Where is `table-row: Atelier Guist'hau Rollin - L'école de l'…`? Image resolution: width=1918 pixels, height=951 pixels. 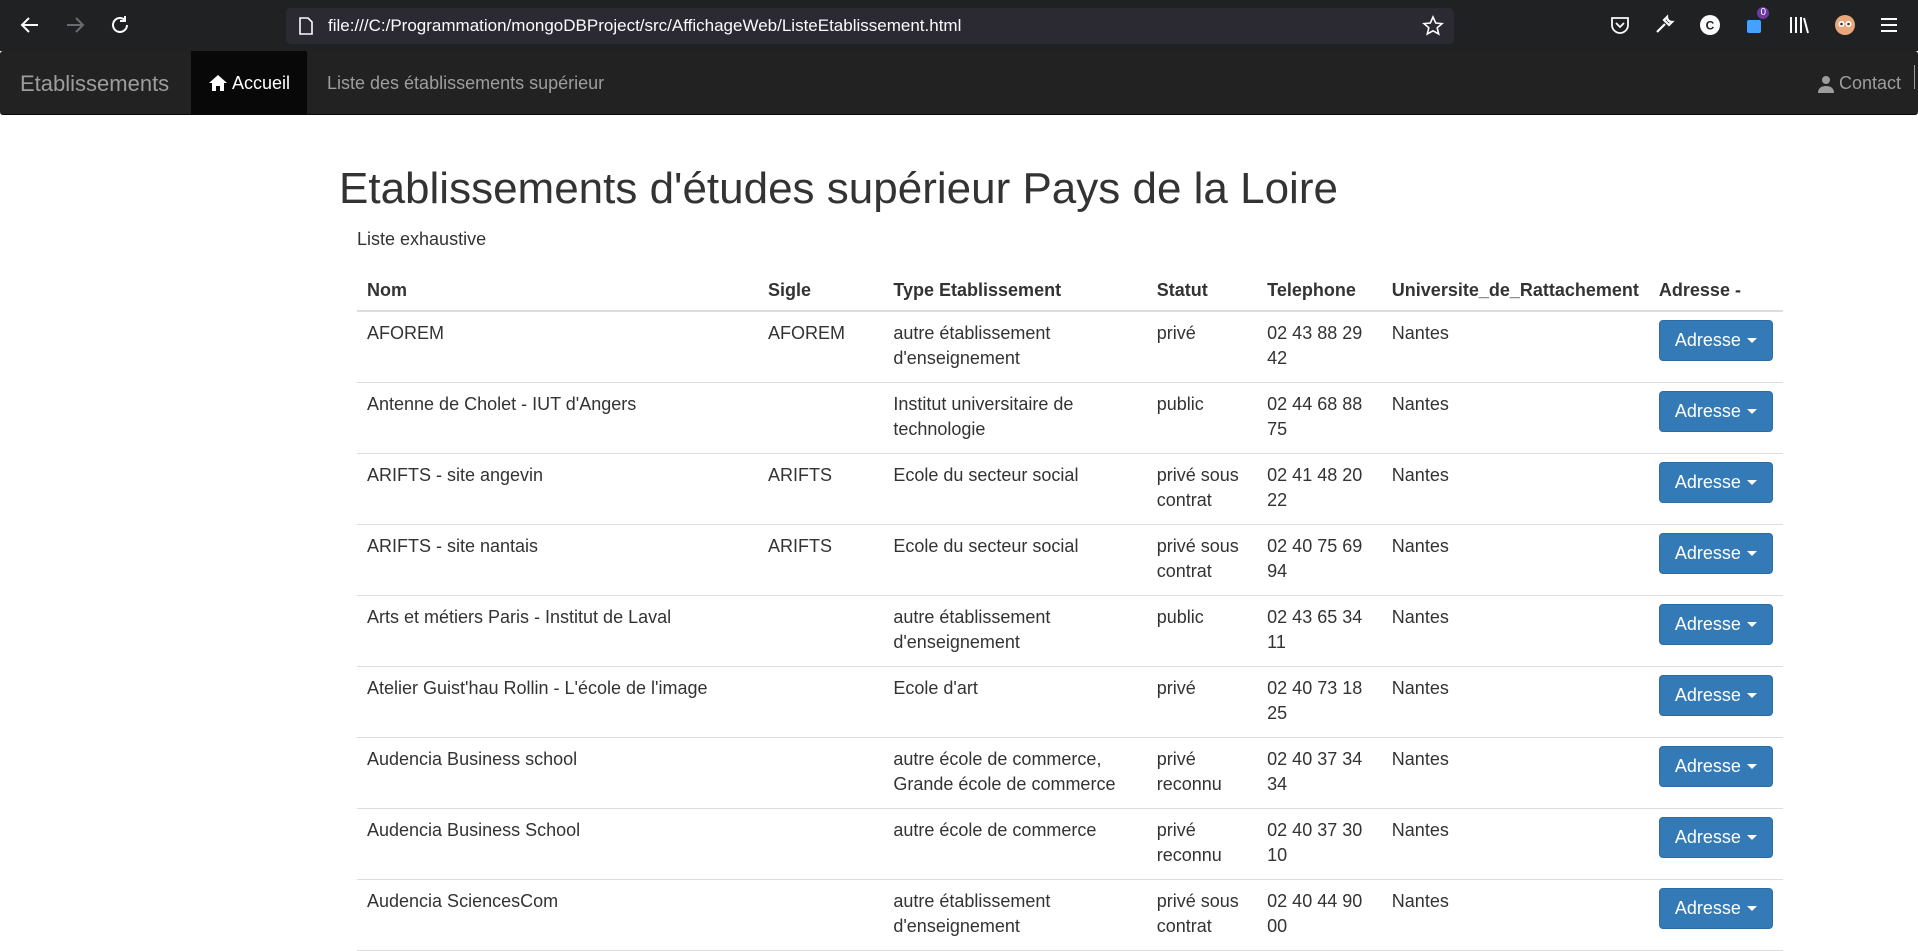 table-row: Atelier Guist'hau Rollin - L'école de l'… is located at coordinates (1070, 702).